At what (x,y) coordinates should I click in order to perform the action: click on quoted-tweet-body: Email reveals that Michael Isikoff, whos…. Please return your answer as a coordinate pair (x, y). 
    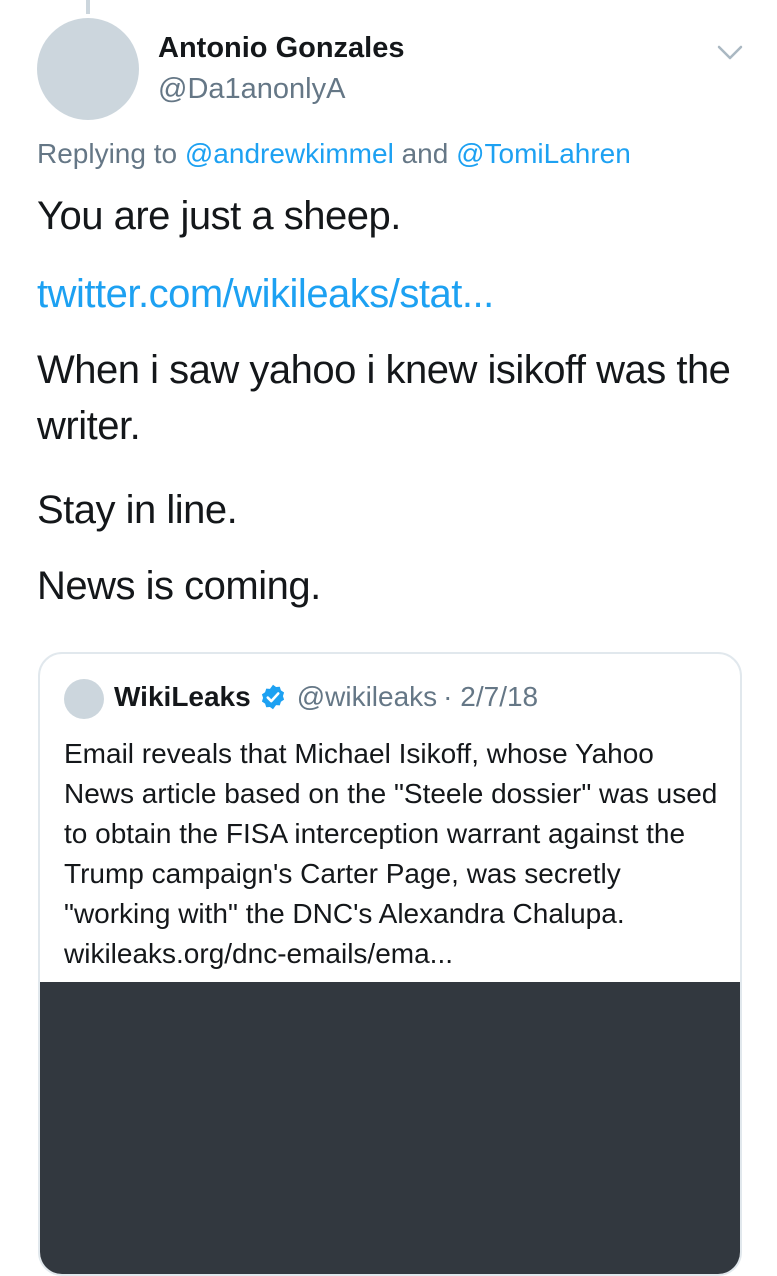
    Looking at the image, I should click on (391, 833).